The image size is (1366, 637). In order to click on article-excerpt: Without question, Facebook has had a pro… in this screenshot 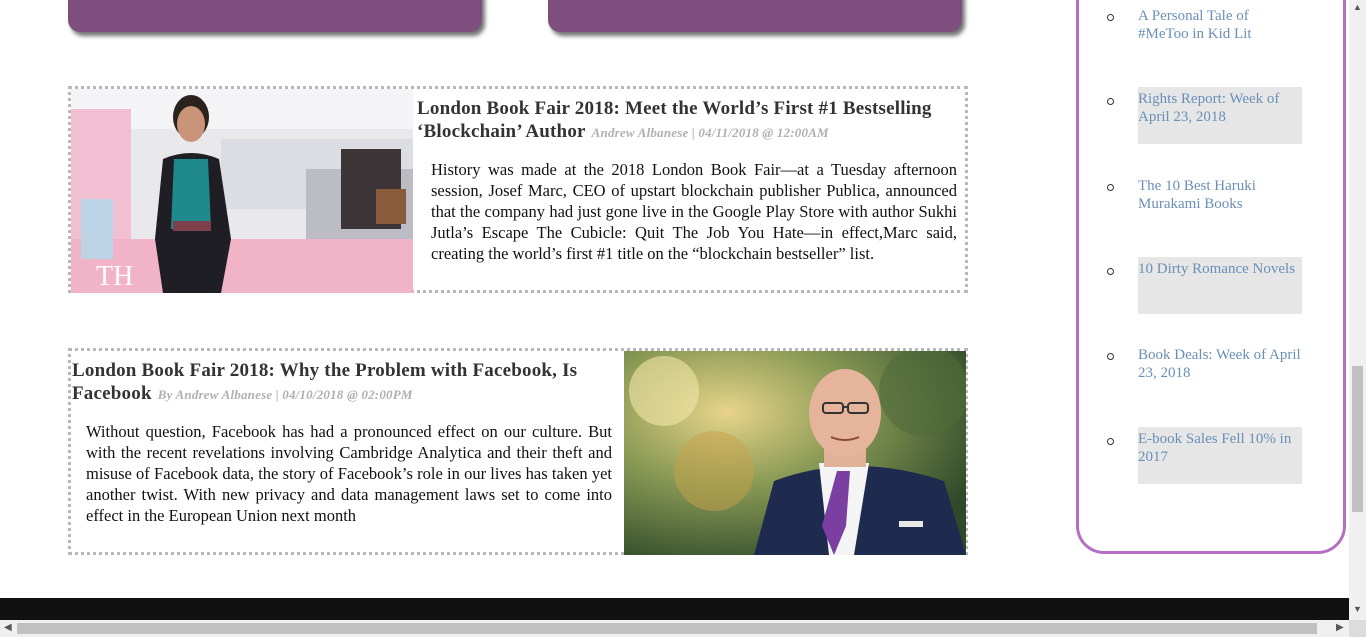, I will do `click(349, 473)`.